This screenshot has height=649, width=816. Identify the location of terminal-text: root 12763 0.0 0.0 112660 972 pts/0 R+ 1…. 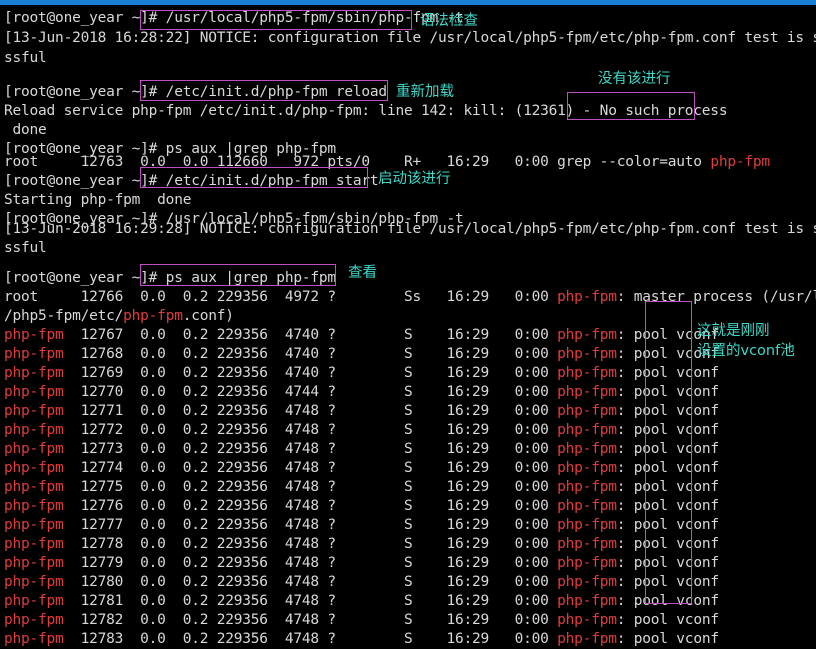
(357, 162).